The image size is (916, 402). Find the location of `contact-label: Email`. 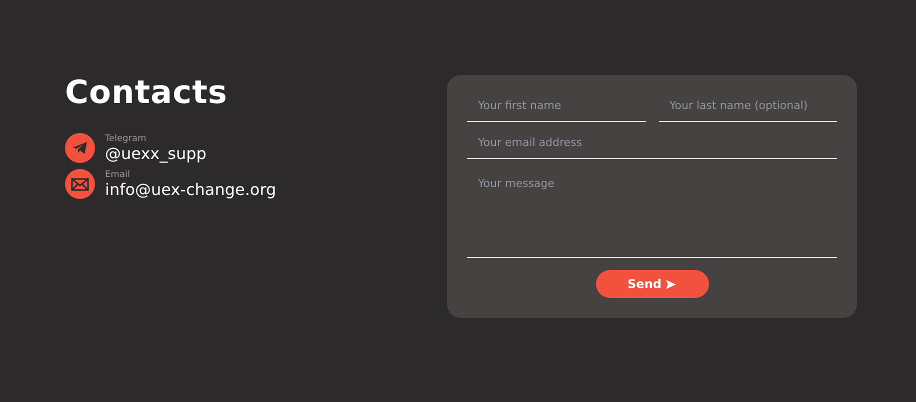

contact-label: Email is located at coordinates (118, 175).